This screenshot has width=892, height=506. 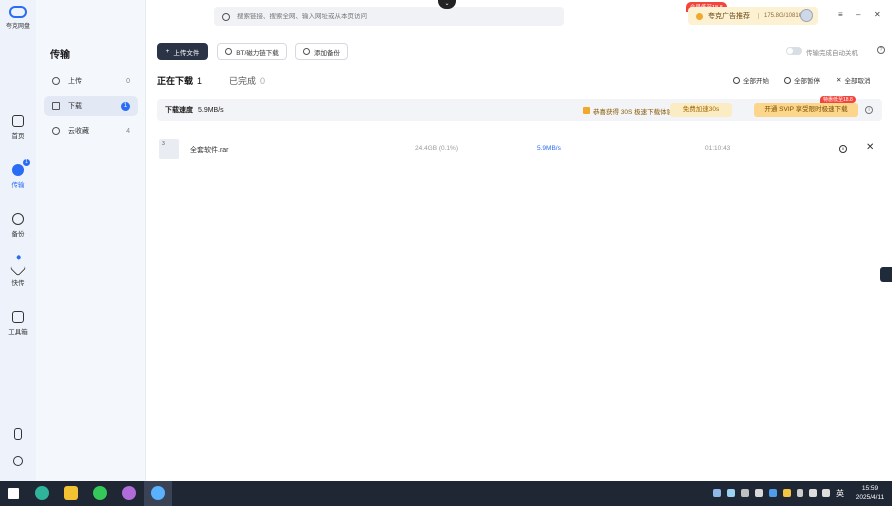 What do you see at coordinates (586, 110) in the screenshot?
I see `ticket-icon` at bounding box center [586, 110].